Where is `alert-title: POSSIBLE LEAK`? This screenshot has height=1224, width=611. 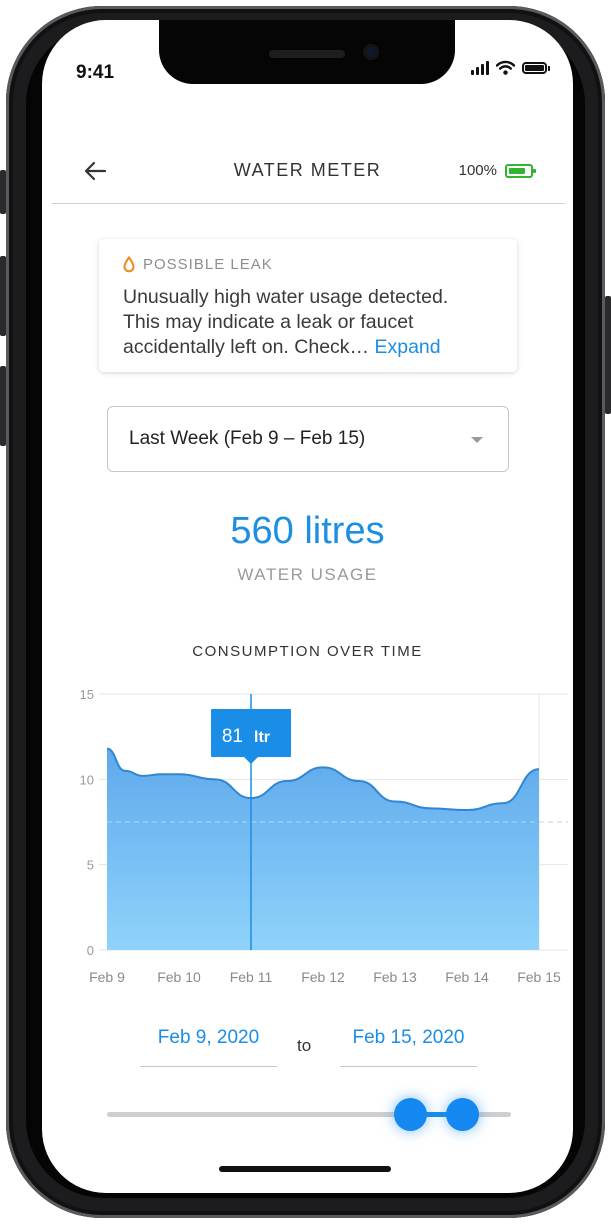
alert-title: POSSIBLE LEAK is located at coordinates (208, 264).